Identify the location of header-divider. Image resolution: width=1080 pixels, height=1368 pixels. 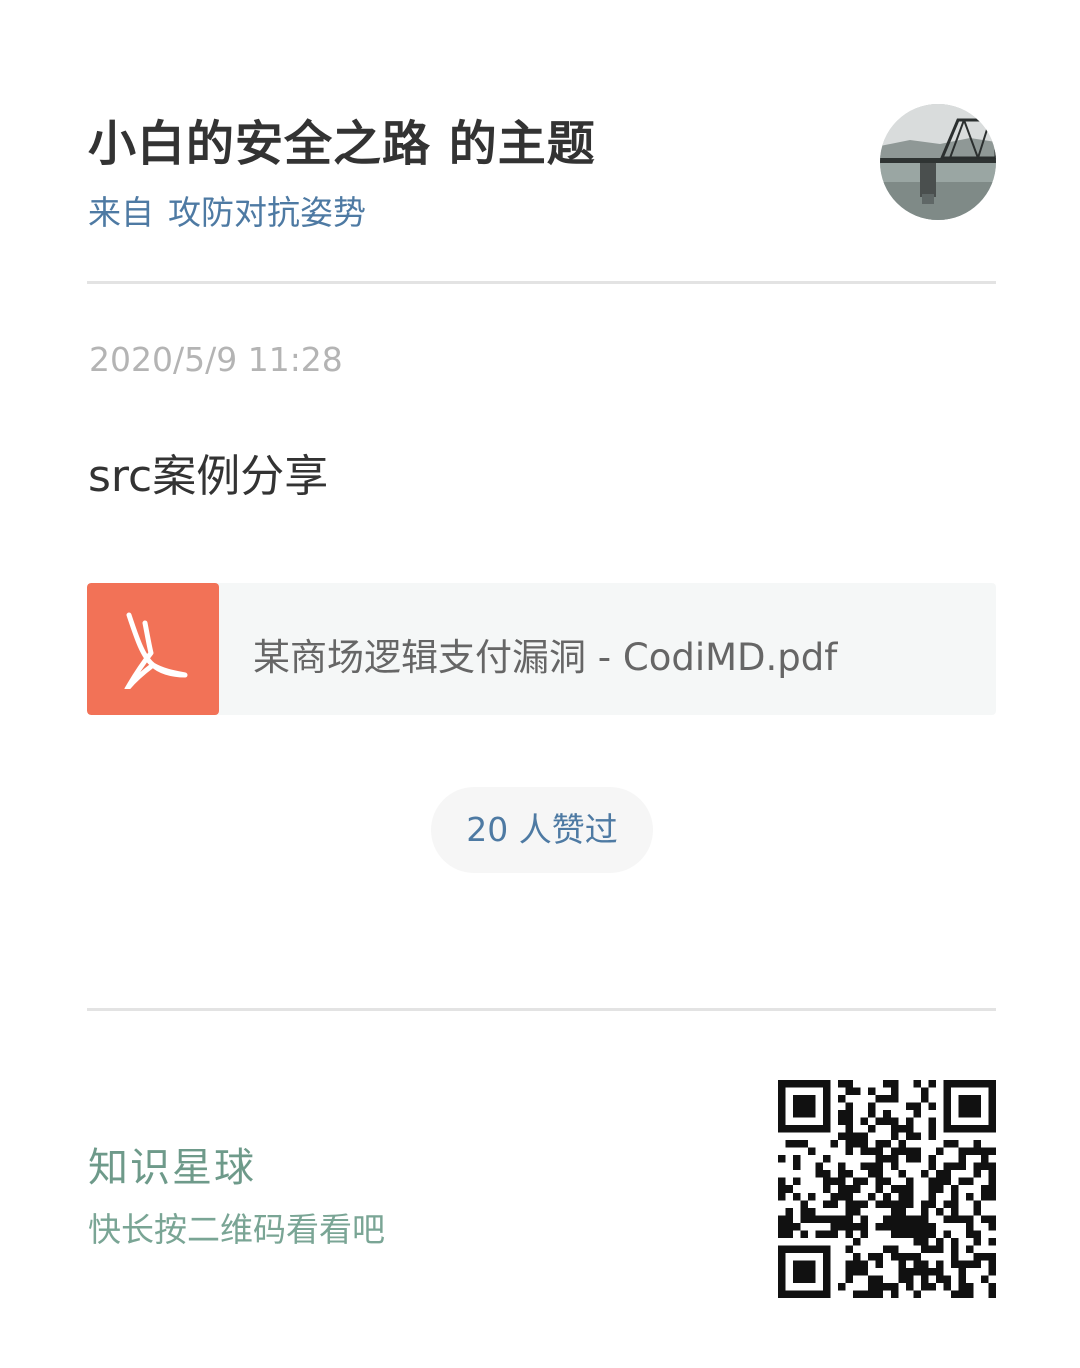
(541, 282).